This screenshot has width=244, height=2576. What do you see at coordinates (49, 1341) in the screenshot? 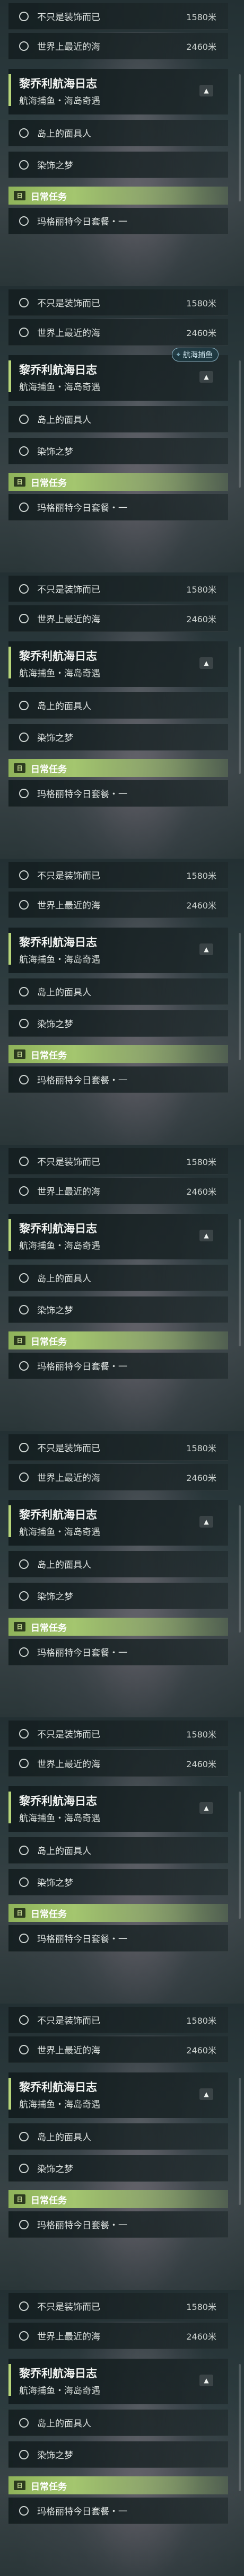
I see `daily-task-title: 日常任务` at bounding box center [49, 1341].